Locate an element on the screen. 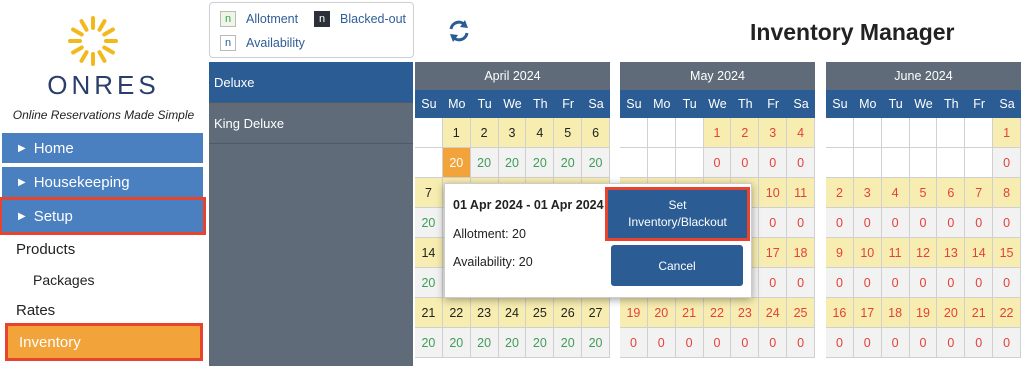 This screenshot has height=366, width=1024. nav-home: ▶ Home is located at coordinates (102, 148).